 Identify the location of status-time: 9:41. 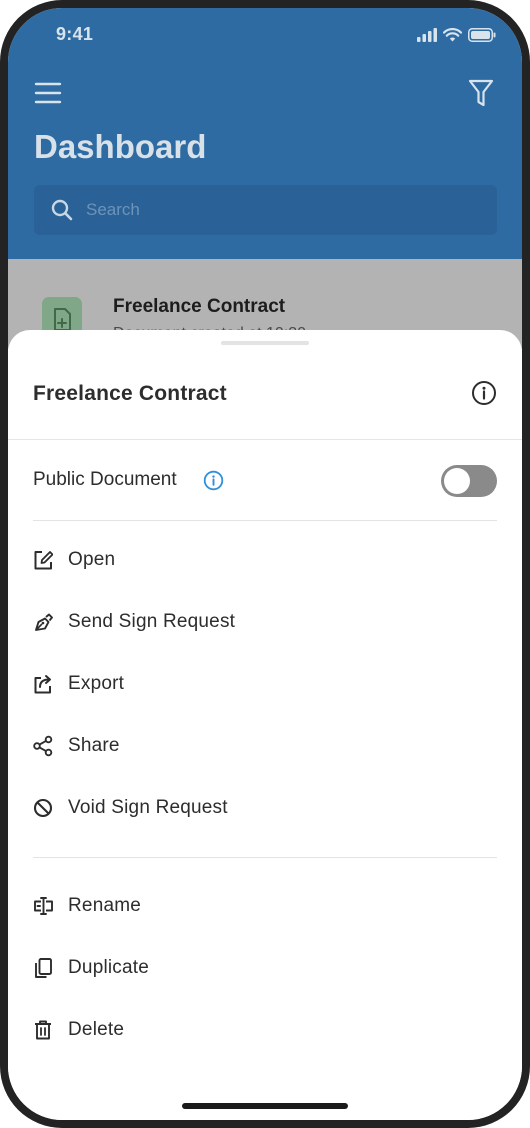
(75, 34).